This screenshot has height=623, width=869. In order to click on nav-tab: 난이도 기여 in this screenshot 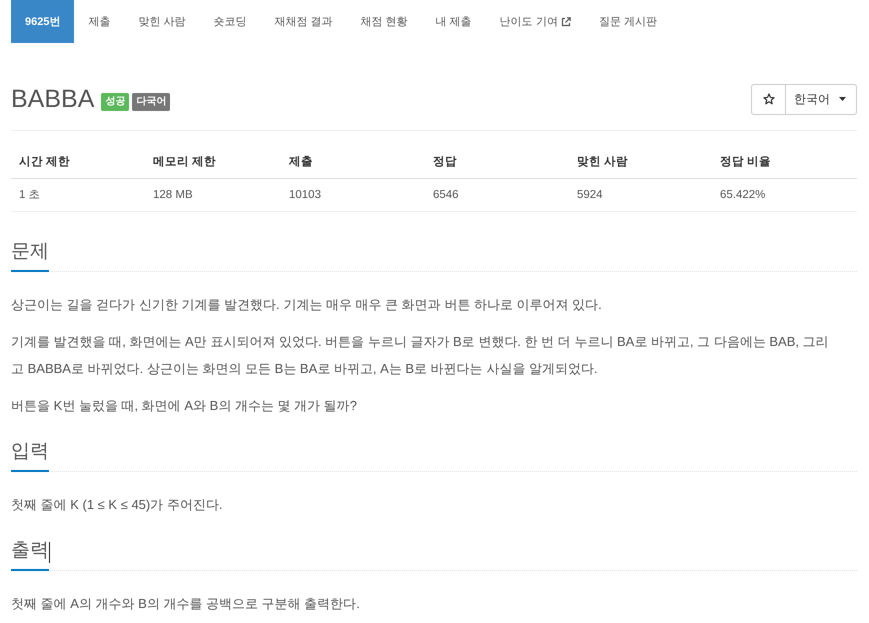, I will do `click(535, 21)`.